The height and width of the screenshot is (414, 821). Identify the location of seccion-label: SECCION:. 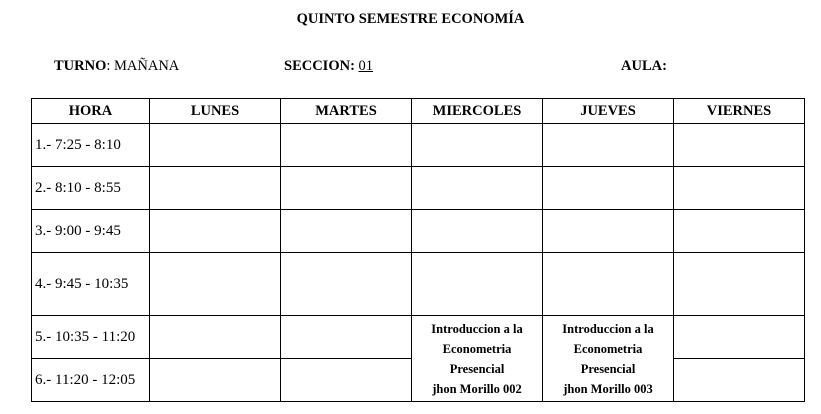
(319, 66).